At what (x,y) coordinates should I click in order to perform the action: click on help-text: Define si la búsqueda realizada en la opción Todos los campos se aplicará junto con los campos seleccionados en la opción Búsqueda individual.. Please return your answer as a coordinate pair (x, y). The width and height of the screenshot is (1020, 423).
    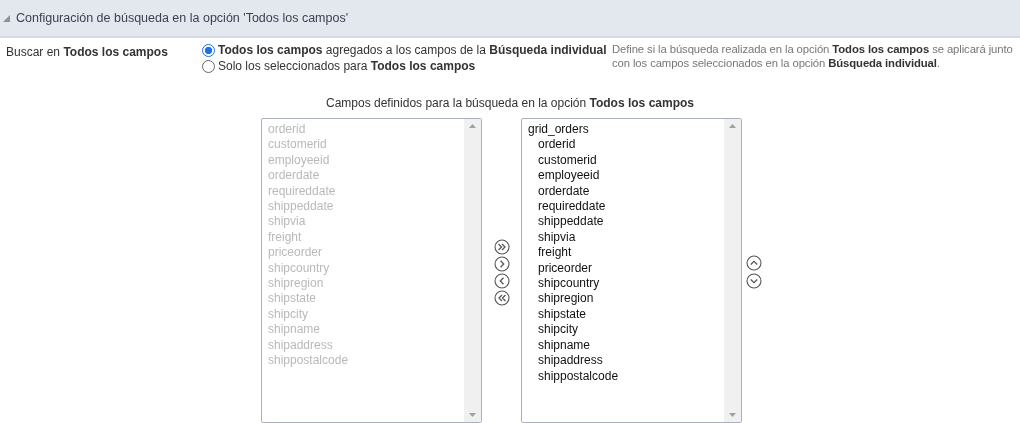
    Looking at the image, I should click on (813, 56).